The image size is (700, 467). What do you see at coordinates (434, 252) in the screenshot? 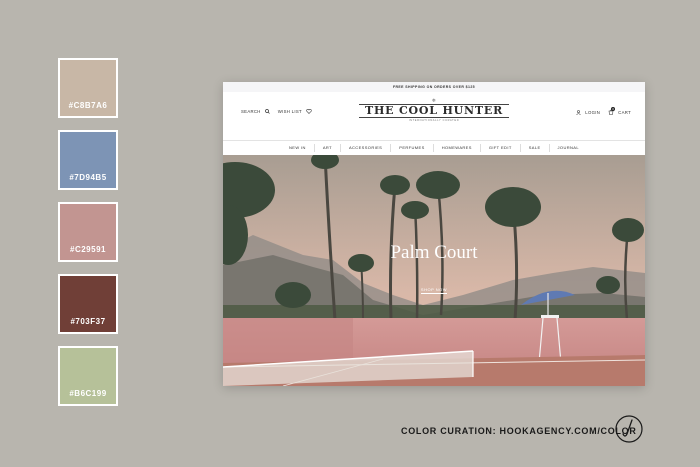
I see `hero-title: Palm Court` at bounding box center [434, 252].